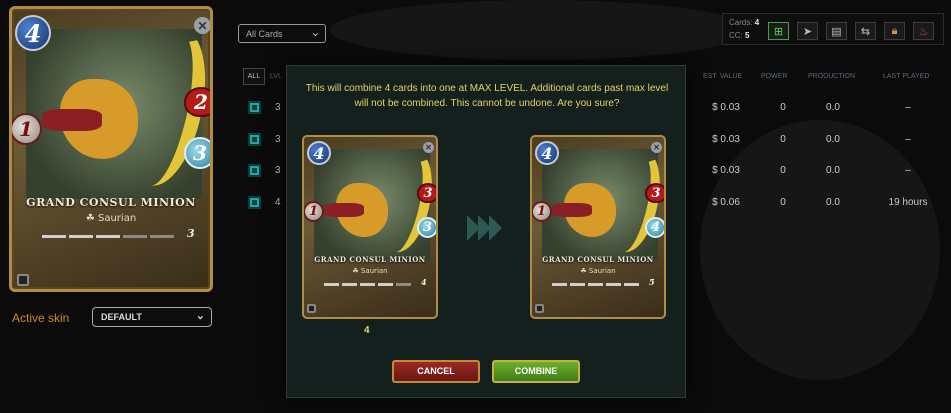 The width and height of the screenshot is (951, 413). Describe the element at coordinates (652, 282) in the screenshot. I see `card-level: 5` at that location.